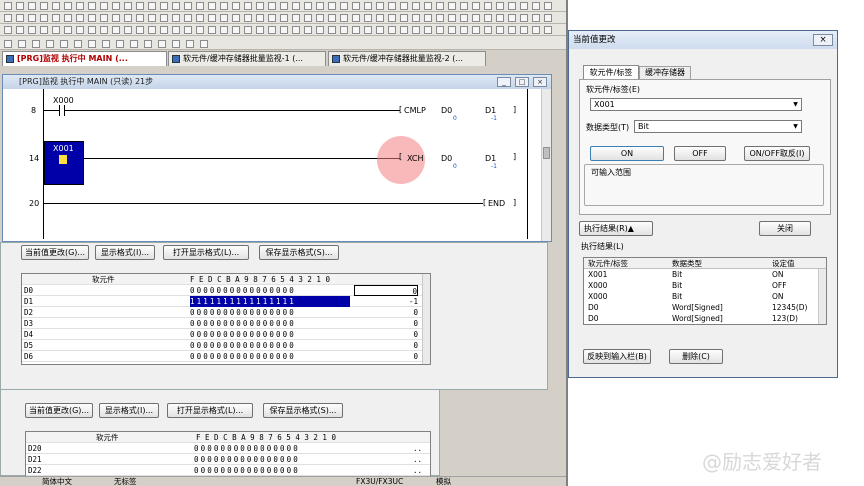 The height and width of the screenshot is (486, 864). Describe the element at coordinates (446, 110) in the screenshot. I see `operand-1: D0` at that location.